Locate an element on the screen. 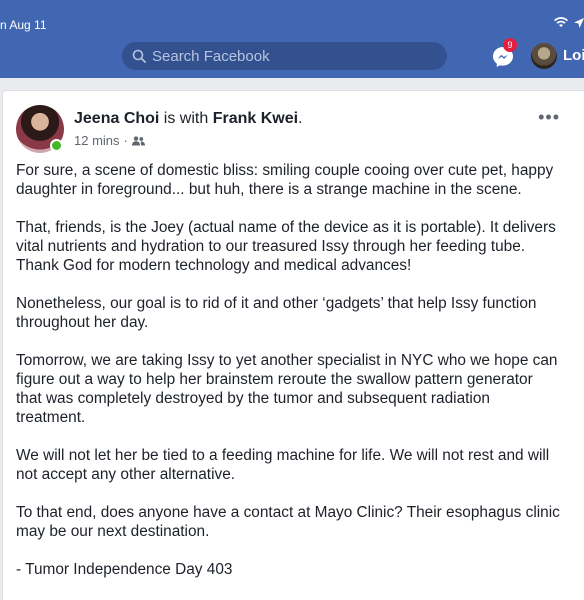 The width and height of the screenshot is (584, 600). status-bar-date: n Aug 11 is located at coordinates (23, 25).